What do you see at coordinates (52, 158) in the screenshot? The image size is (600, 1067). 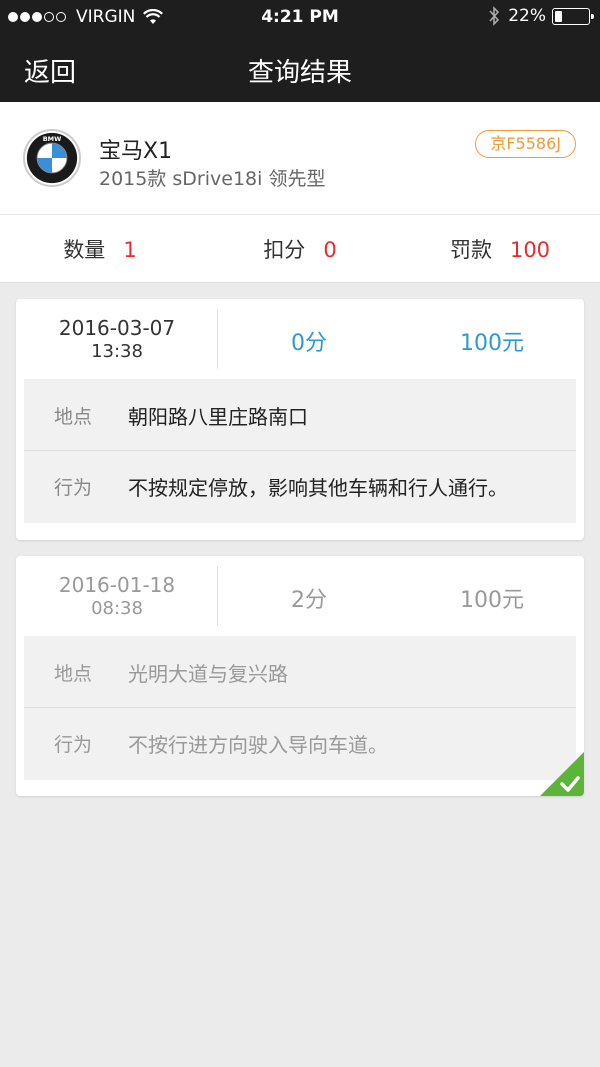 I see `bmw-logo-icon: BMW` at bounding box center [52, 158].